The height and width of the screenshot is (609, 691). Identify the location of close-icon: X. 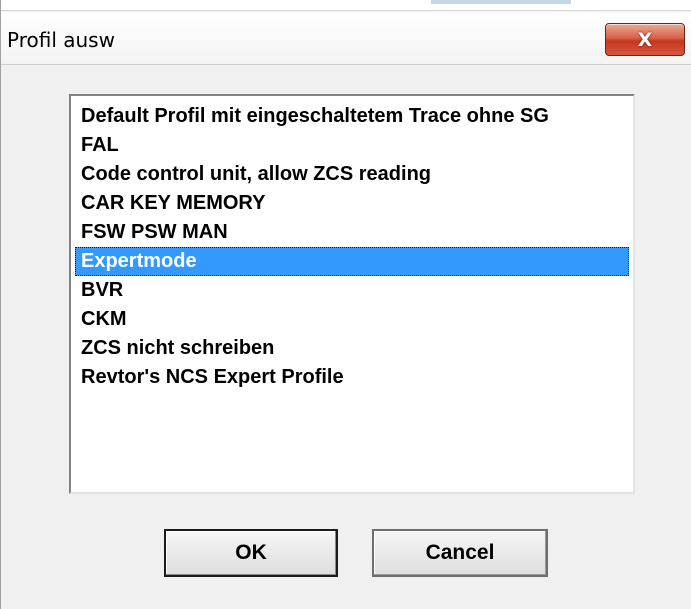
(645, 39).